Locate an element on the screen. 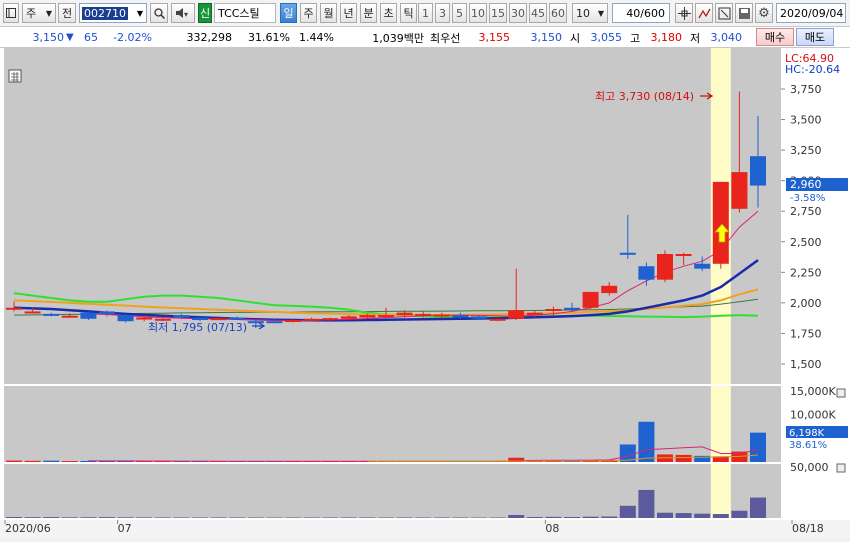  save-icon is located at coordinates (744, 13).